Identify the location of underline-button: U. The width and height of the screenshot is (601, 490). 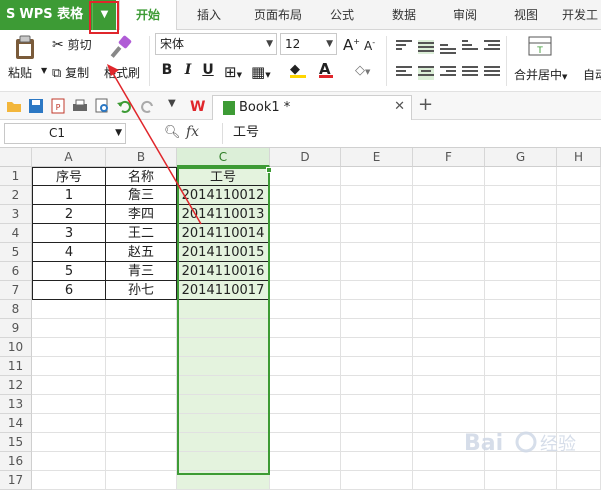
(208, 70).